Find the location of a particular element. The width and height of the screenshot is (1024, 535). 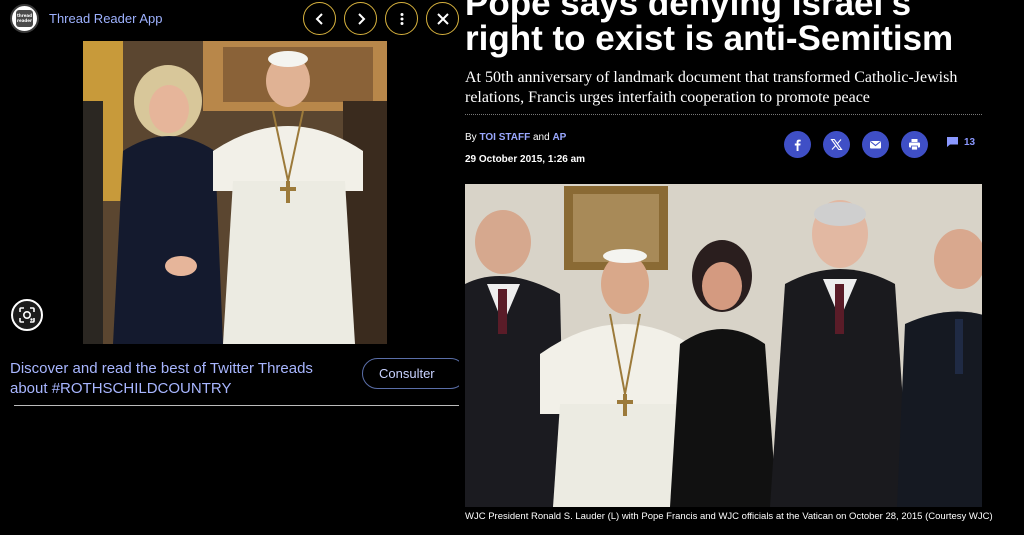

share-x-button is located at coordinates (836, 144).